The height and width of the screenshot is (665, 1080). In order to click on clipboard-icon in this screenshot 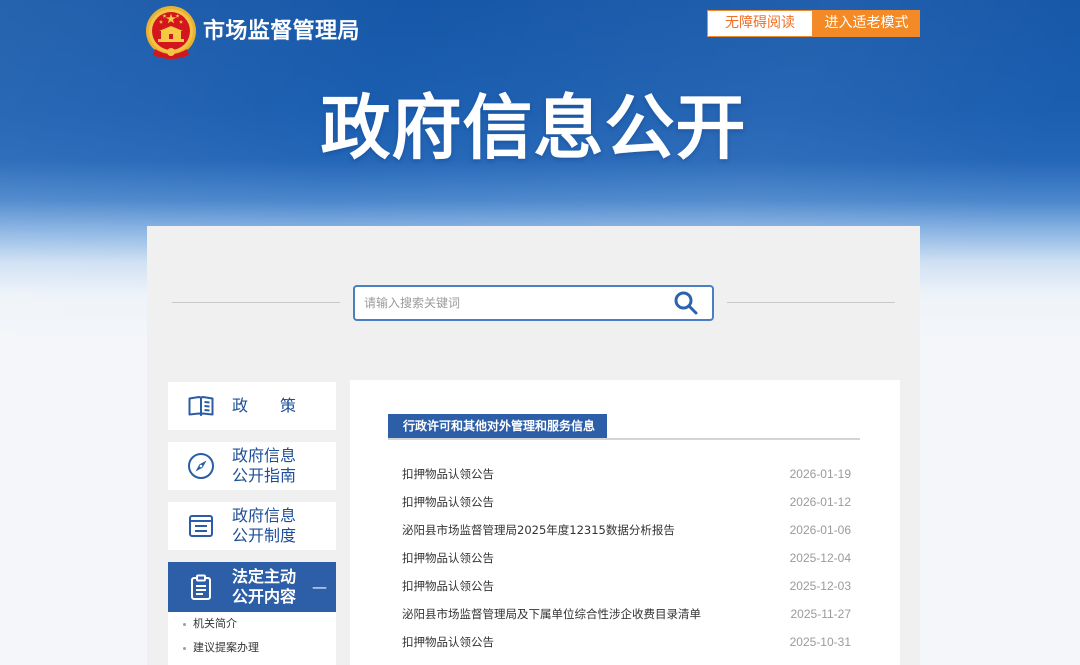, I will do `click(201, 587)`.